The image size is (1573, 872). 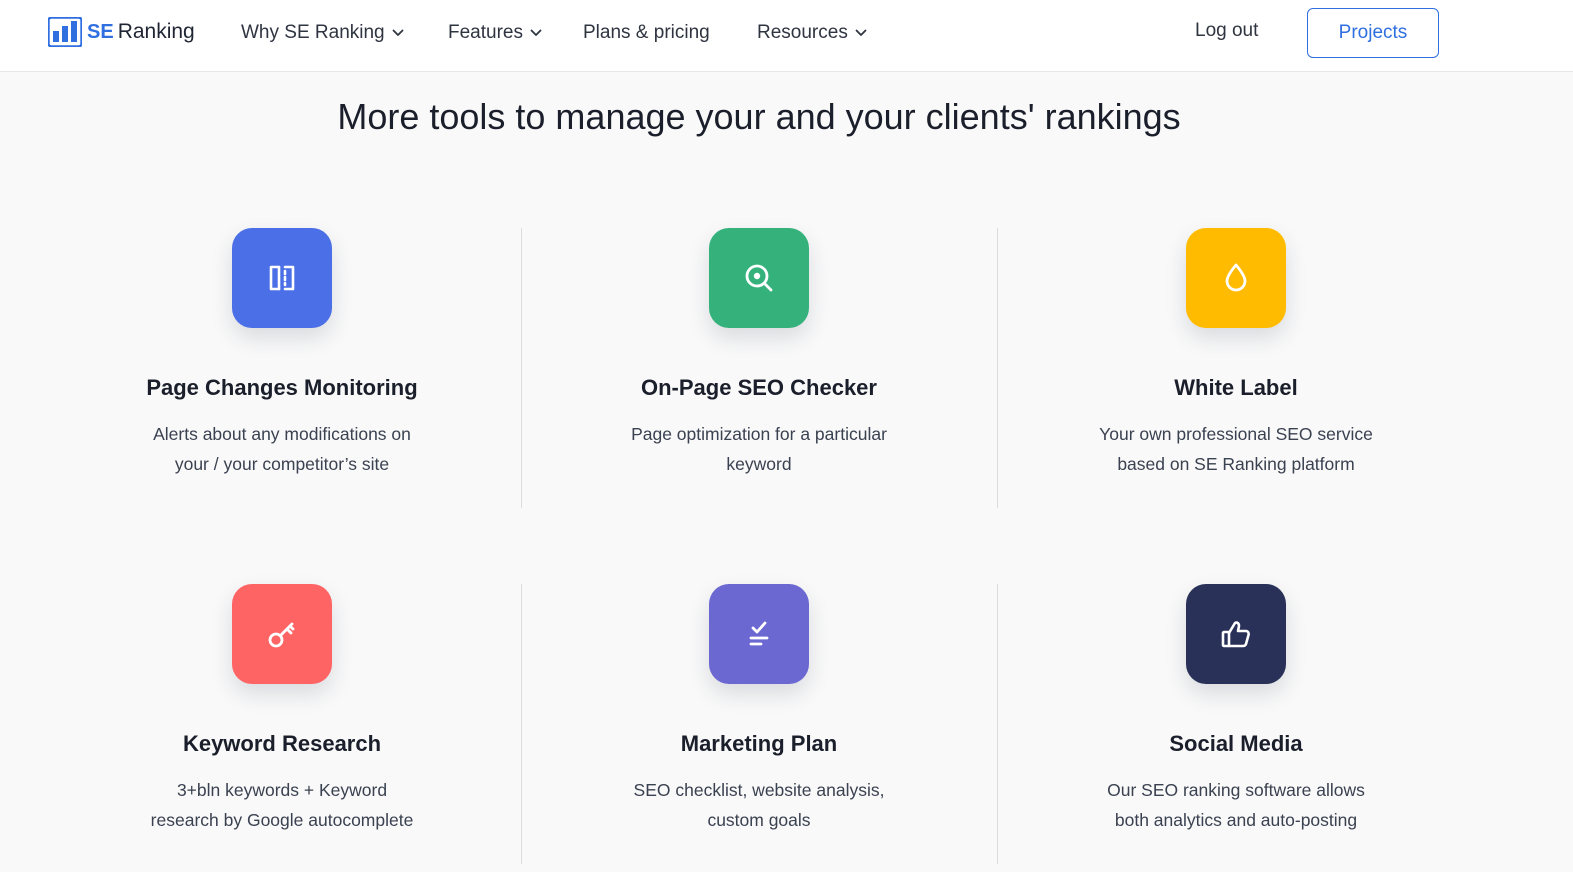 What do you see at coordinates (1236, 743) in the screenshot?
I see `tool-title: Social Media` at bounding box center [1236, 743].